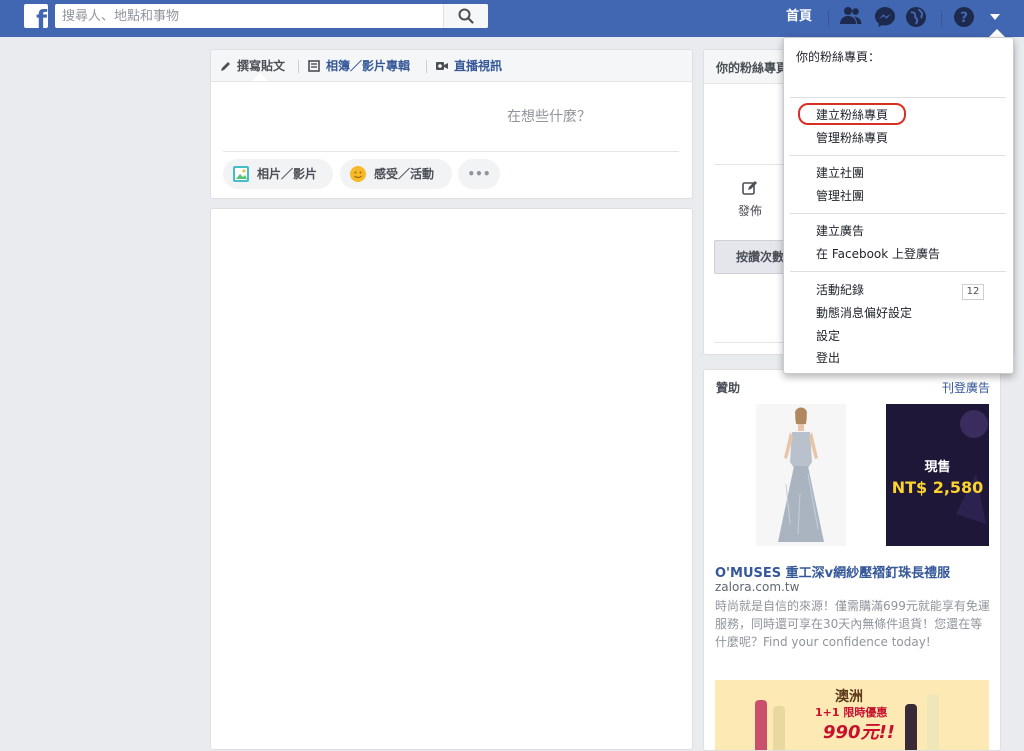 This screenshot has height=751, width=1024. Describe the element at coordinates (849, 697) in the screenshot. I see `wine-ad-title: 澳洲` at that location.